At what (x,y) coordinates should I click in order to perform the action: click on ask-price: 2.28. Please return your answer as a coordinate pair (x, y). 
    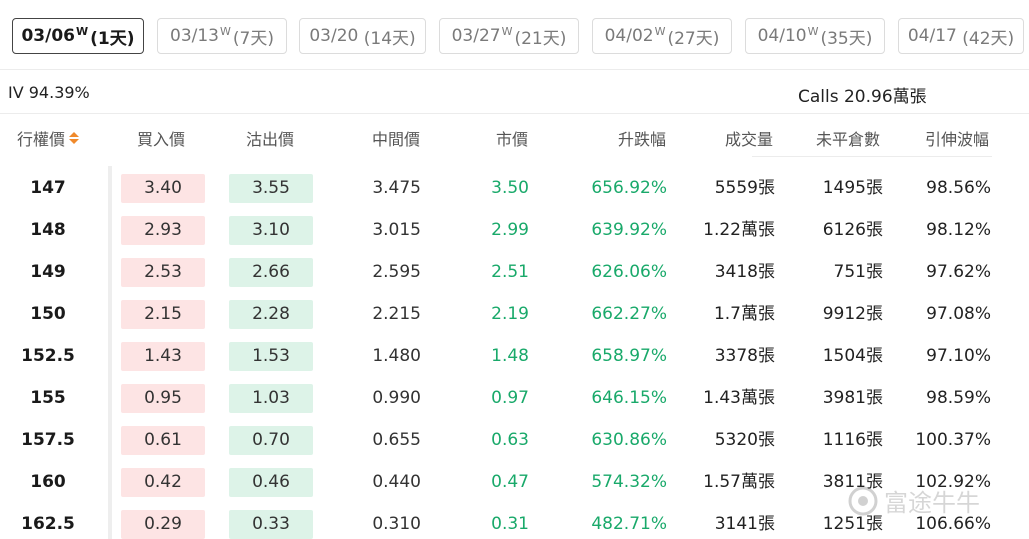
    Looking at the image, I should click on (271, 314).